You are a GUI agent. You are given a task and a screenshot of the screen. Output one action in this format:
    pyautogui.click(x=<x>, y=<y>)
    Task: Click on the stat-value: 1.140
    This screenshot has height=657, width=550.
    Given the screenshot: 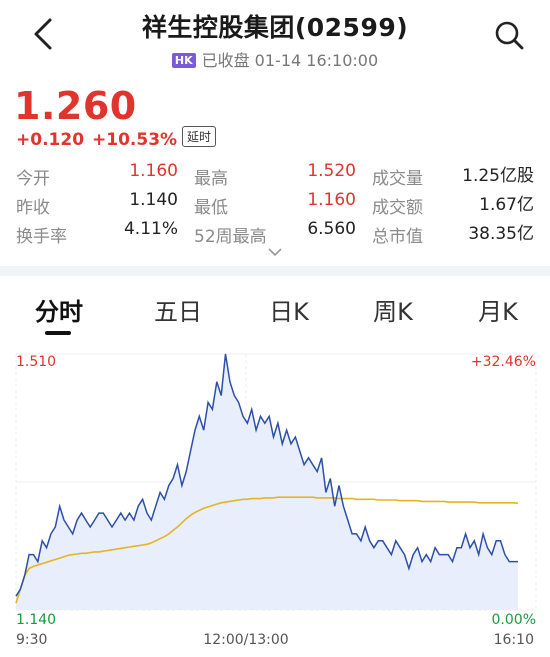 What is the action you would take?
    pyautogui.click(x=153, y=200)
    